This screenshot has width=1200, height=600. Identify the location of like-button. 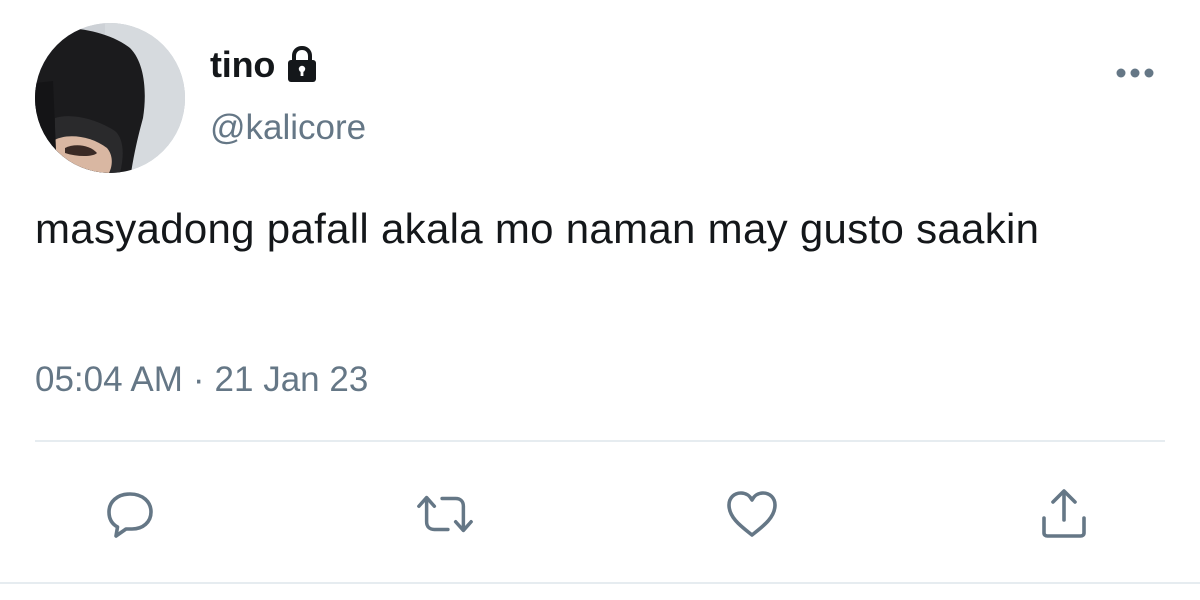
(752, 514).